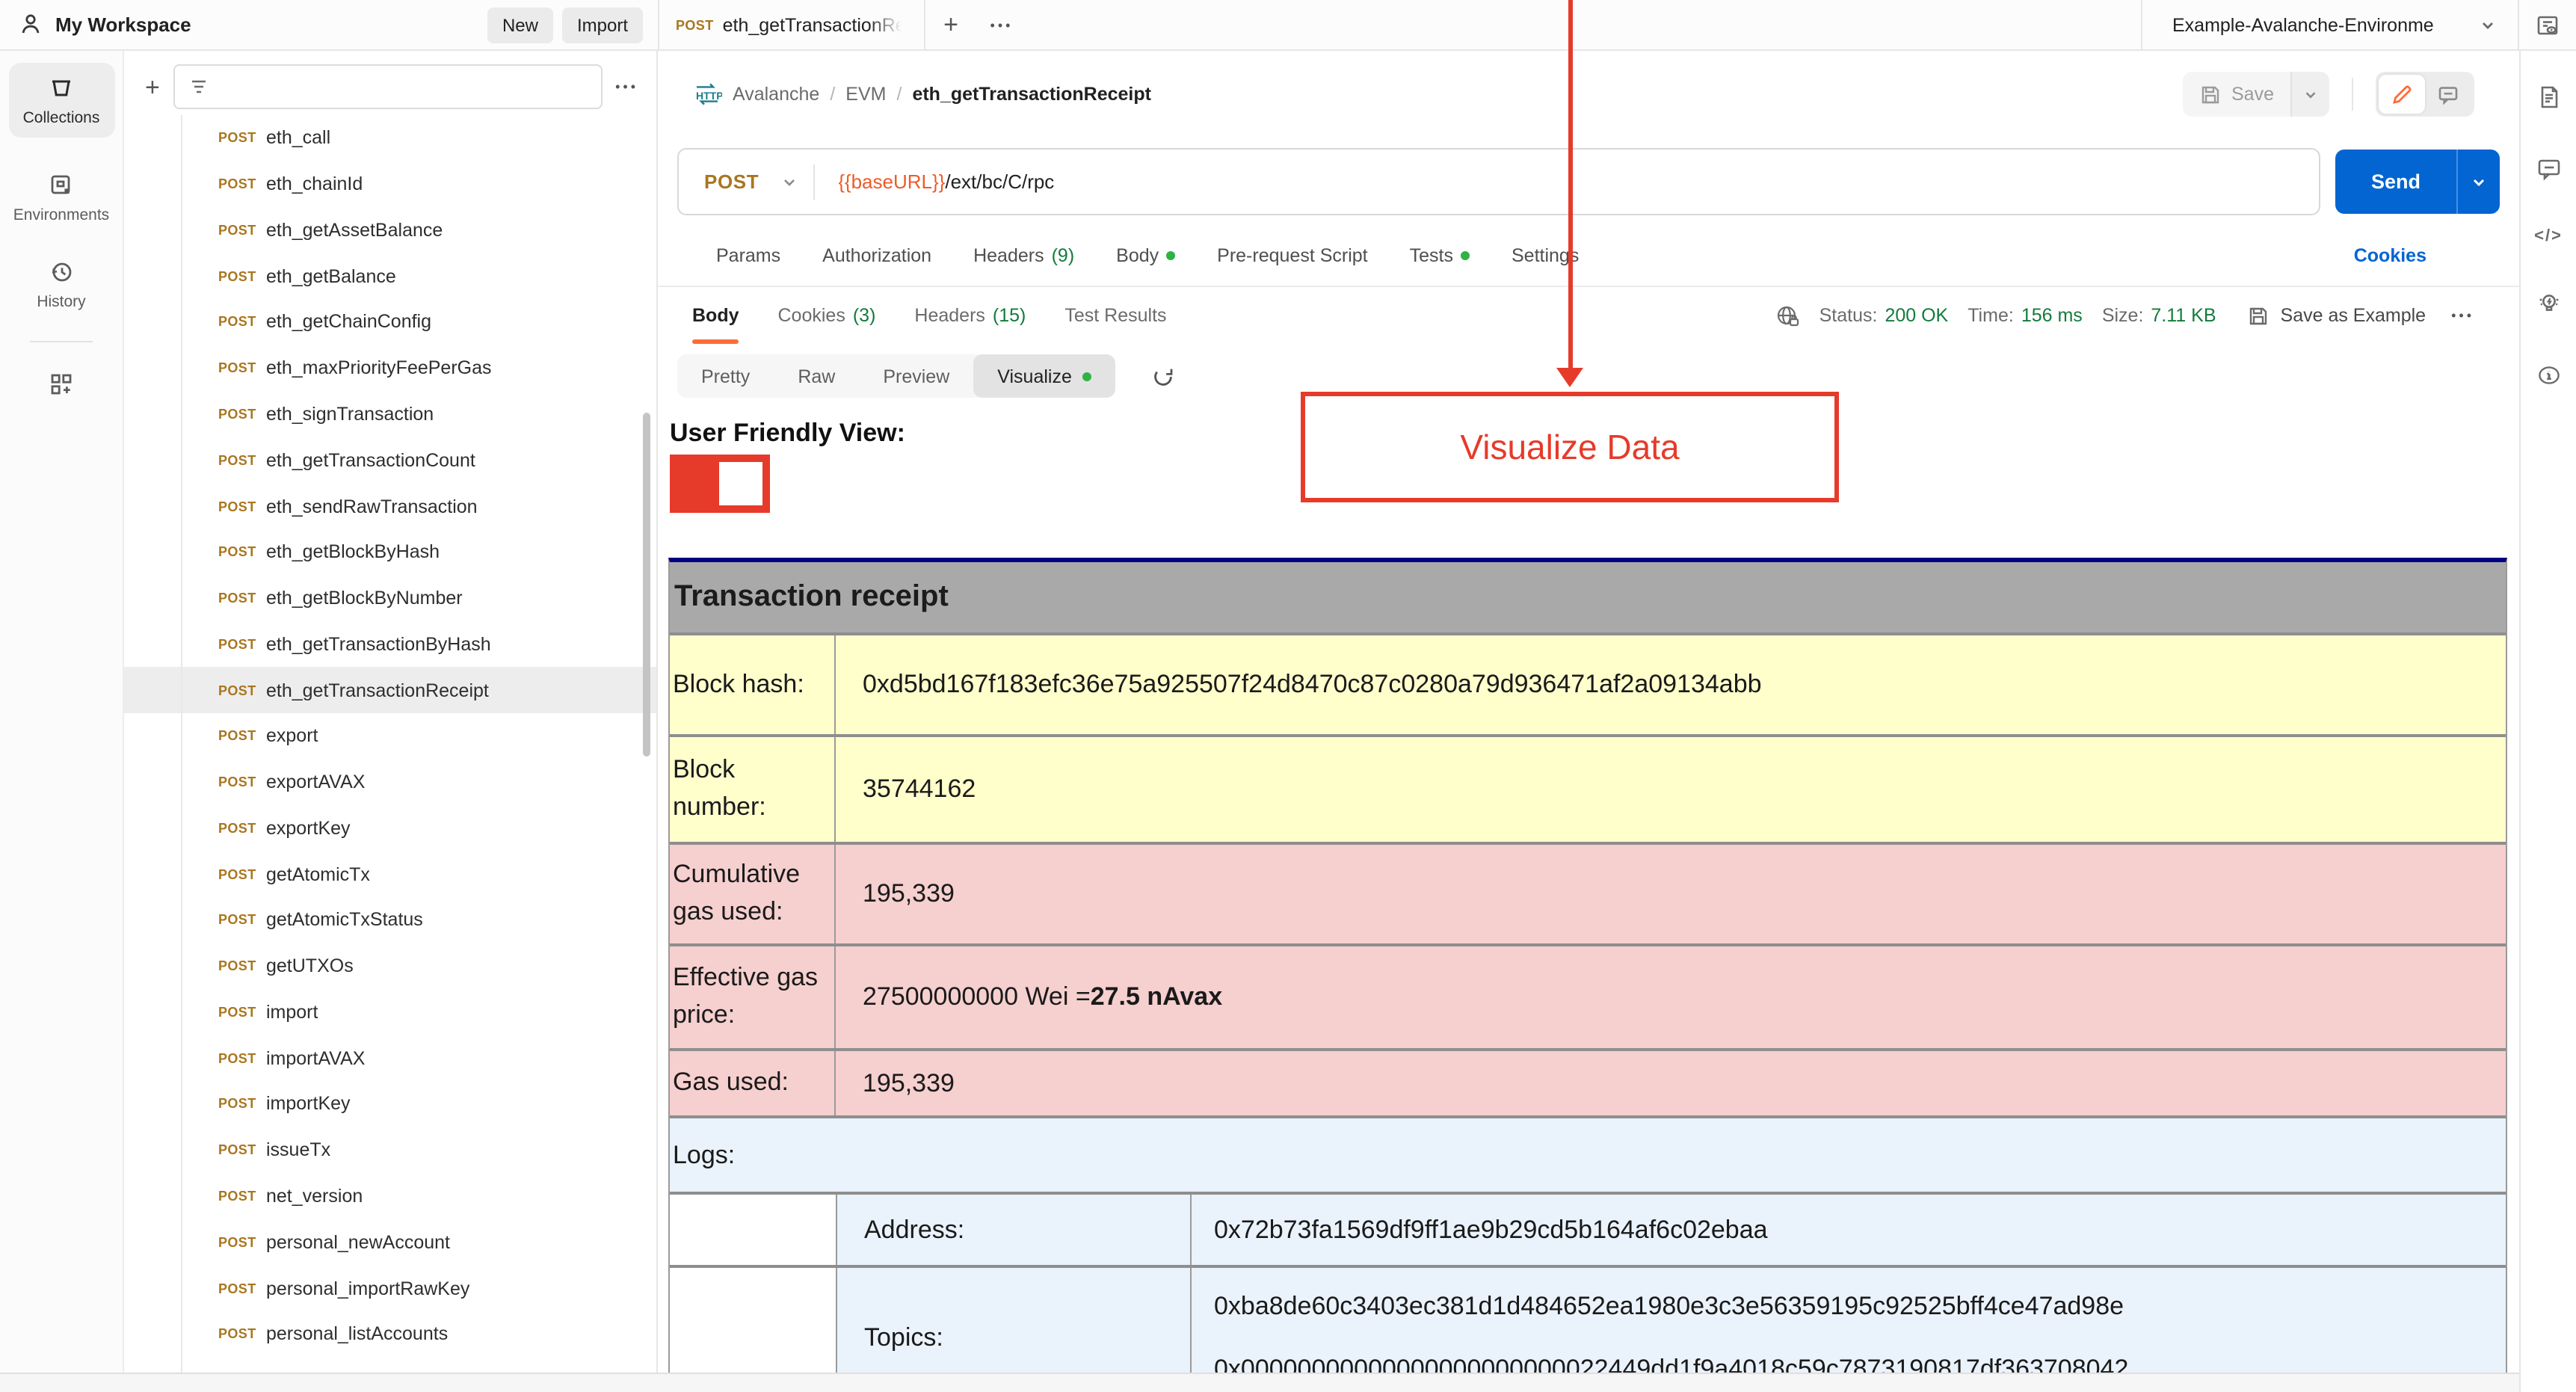  What do you see at coordinates (390, 598) in the screenshot?
I see `list-item: POST eth_getBlockByNumber` at bounding box center [390, 598].